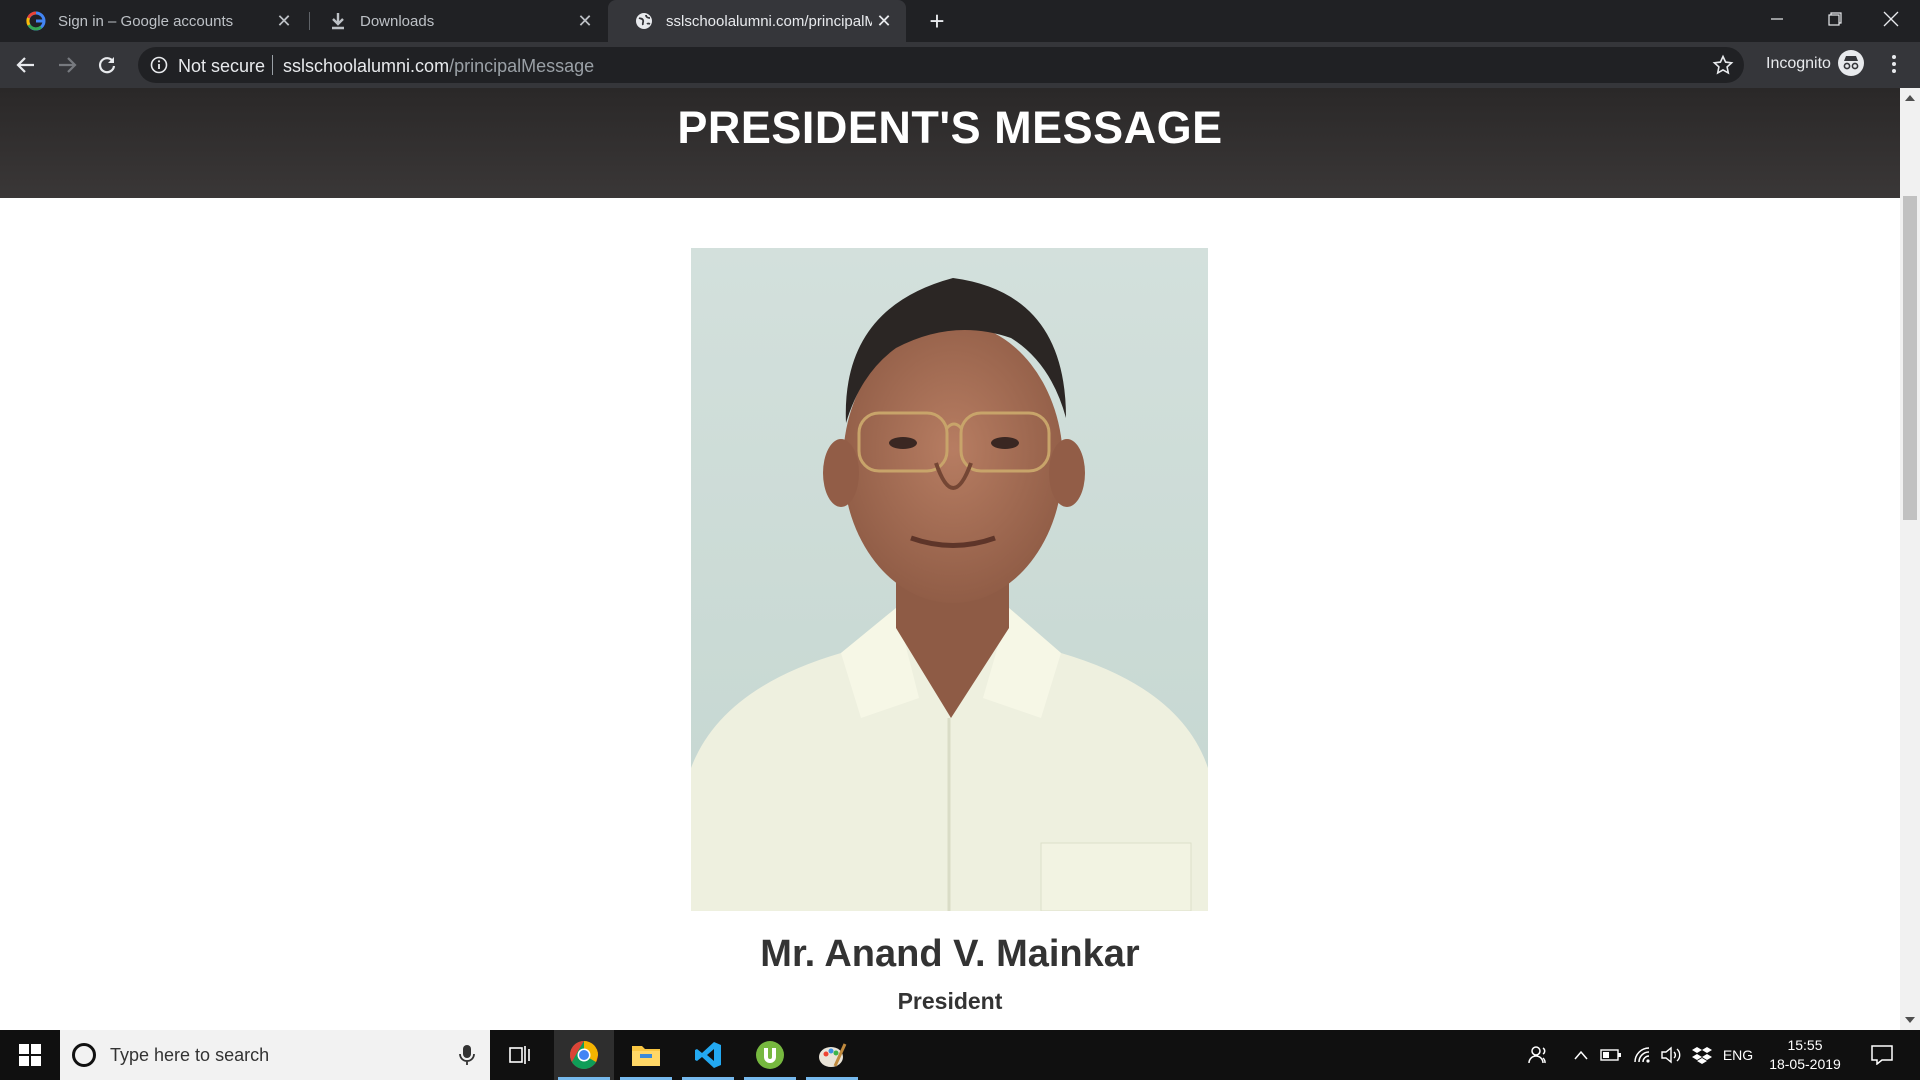  What do you see at coordinates (950, 127) in the screenshot?
I see `page-title: PRESIDENT'S MESSAGE` at bounding box center [950, 127].